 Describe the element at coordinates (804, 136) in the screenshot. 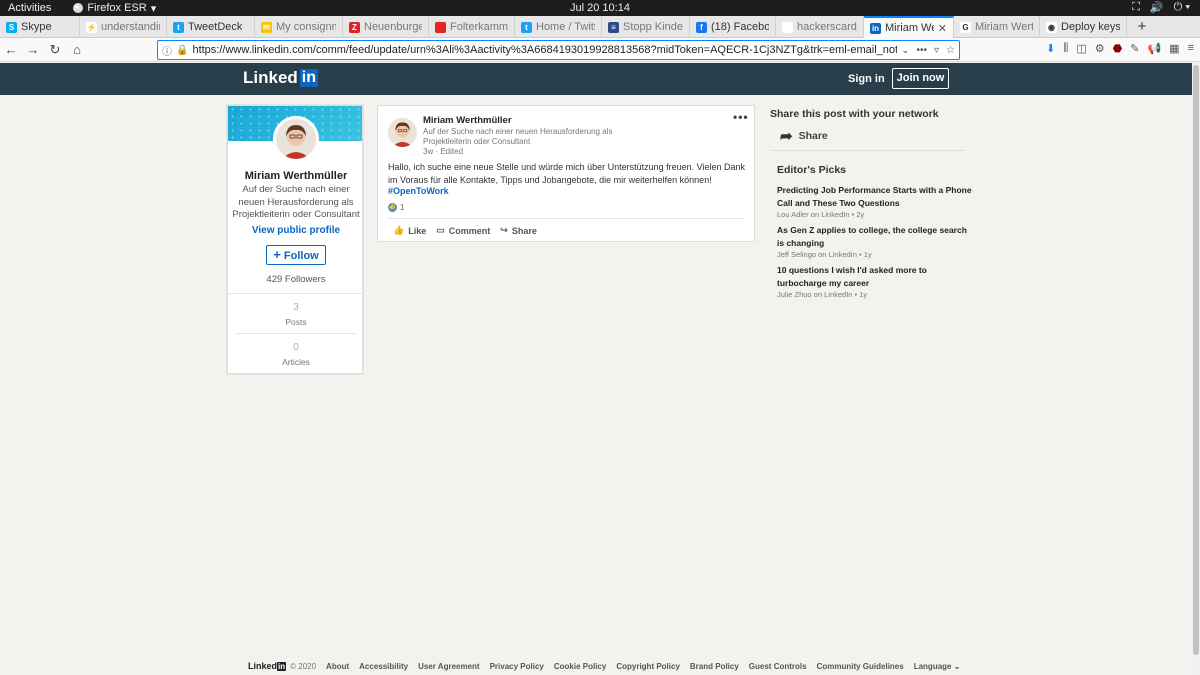

I see `share-post-button: ➦ Share` at that location.